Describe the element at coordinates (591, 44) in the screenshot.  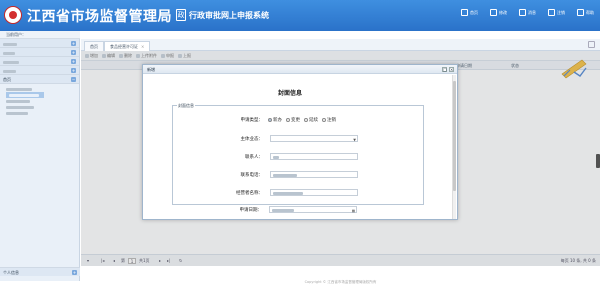
I see `tabs-menu-icon` at that location.